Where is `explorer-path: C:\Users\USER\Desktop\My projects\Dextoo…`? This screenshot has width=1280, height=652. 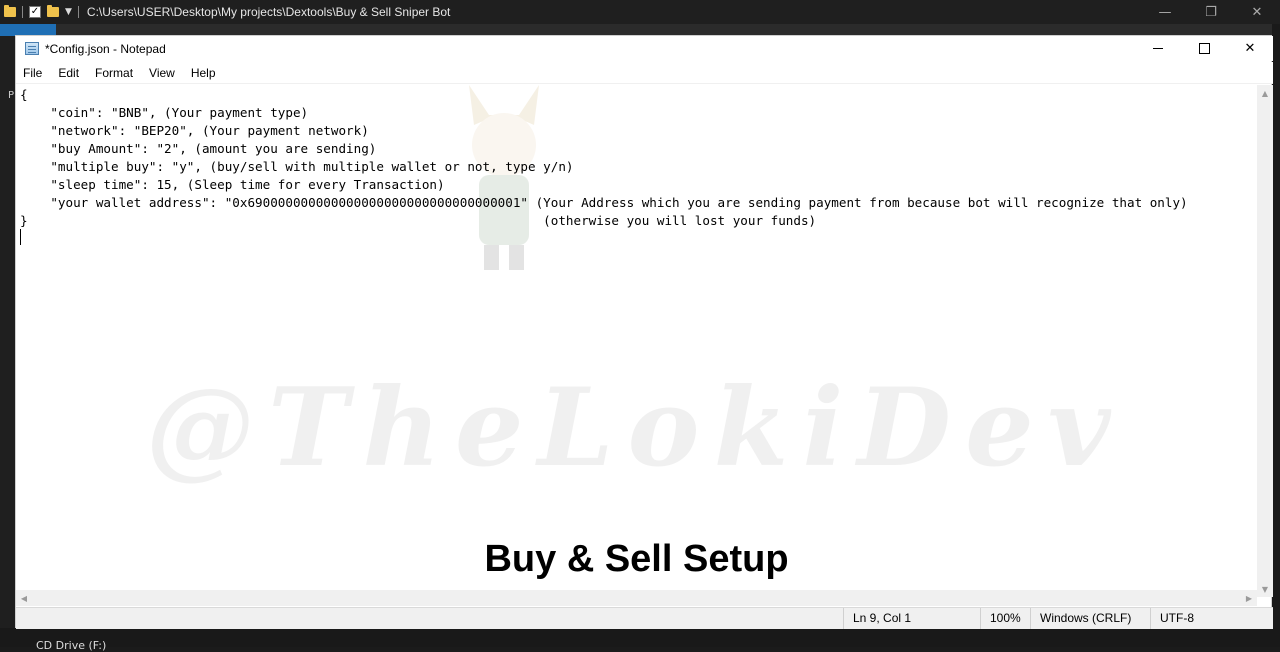 explorer-path: C:\Users\USER\Desktop\My projects\Dextoo… is located at coordinates (268, 12).